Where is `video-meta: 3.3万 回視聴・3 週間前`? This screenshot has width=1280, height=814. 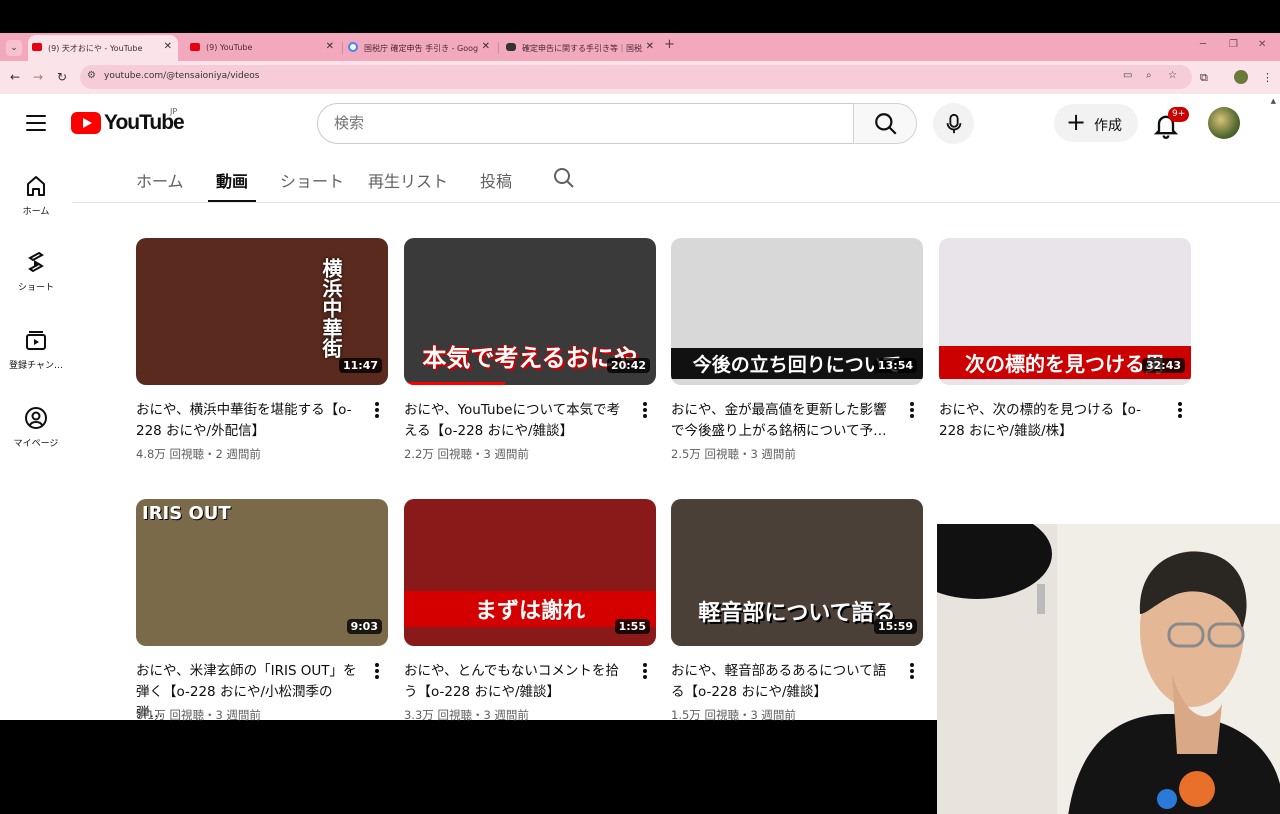
video-meta: 3.3万 回視聴・3 週間前 is located at coordinates (466, 715).